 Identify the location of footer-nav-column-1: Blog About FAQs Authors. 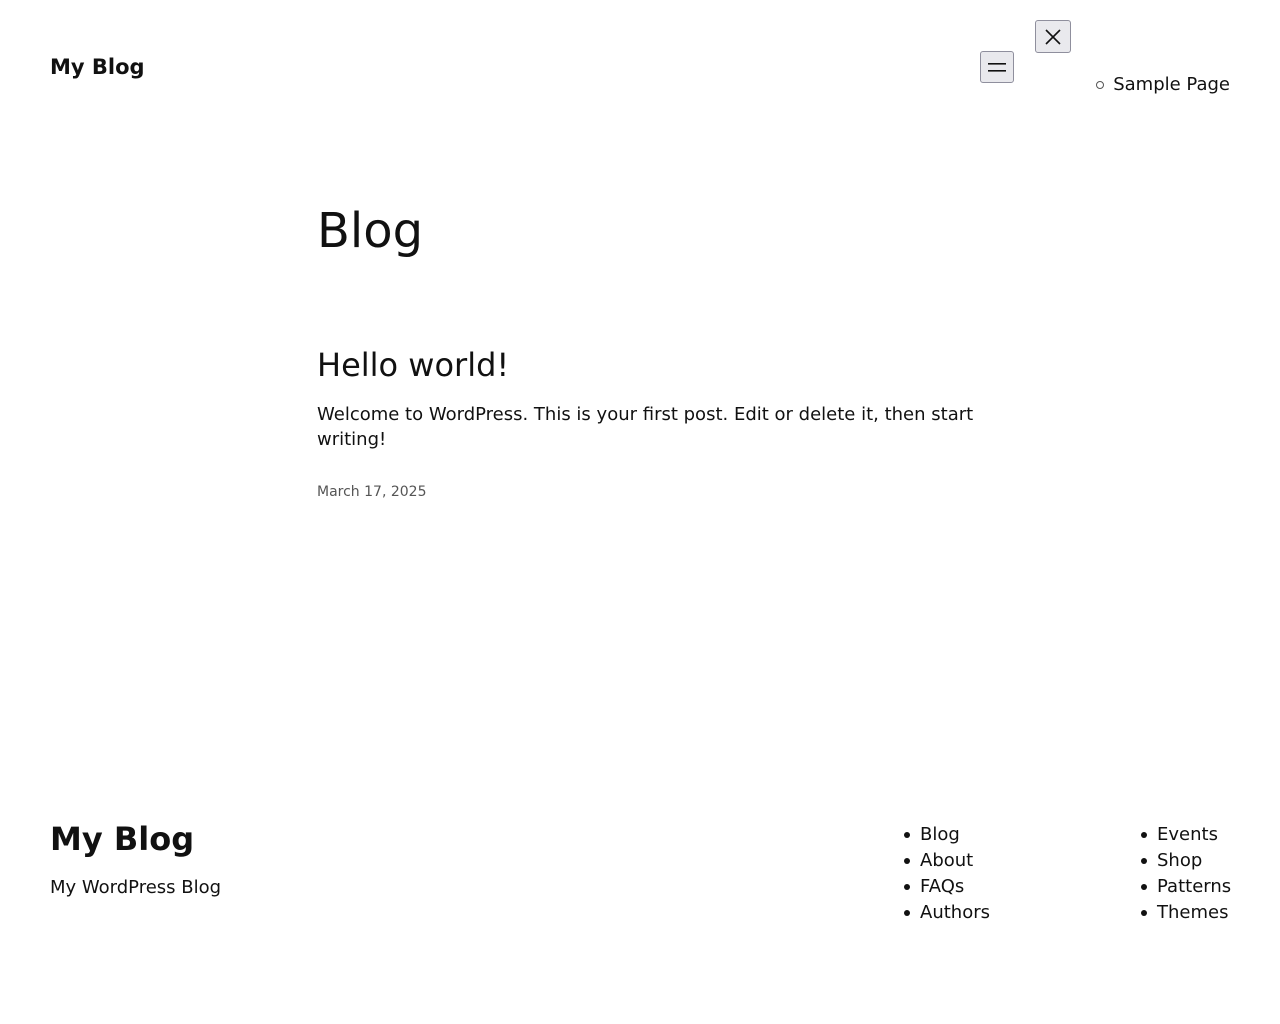
(947, 874).